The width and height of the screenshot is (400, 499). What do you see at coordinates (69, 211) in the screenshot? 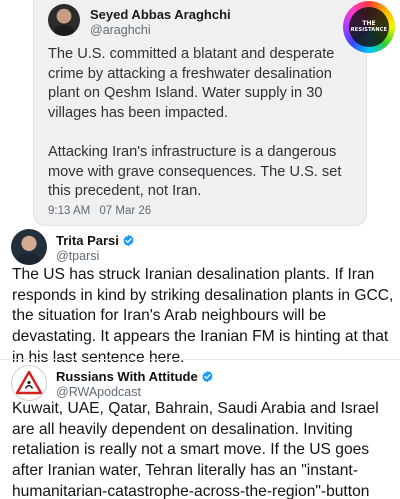
I see `quoted-tweet-time: 9:13 AM` at bounding box center [69, 211].